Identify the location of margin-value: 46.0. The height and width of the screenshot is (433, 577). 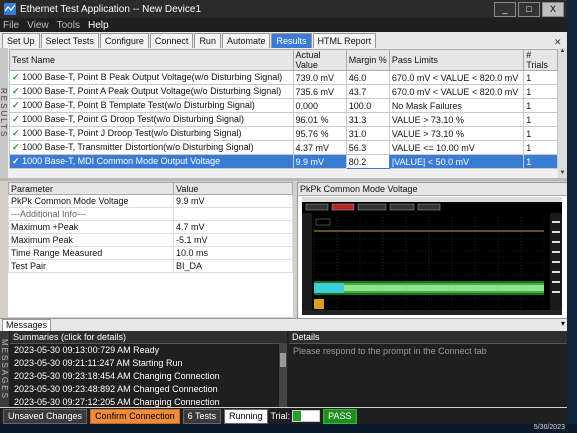
(367, 77).